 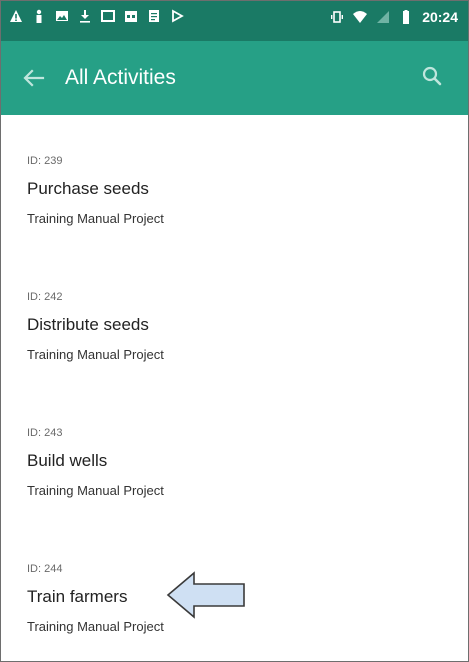 What do you see at coordinates (440, 17) in the screenshot?
I see `status-time: 20:24` at bounding box center [440, 17].